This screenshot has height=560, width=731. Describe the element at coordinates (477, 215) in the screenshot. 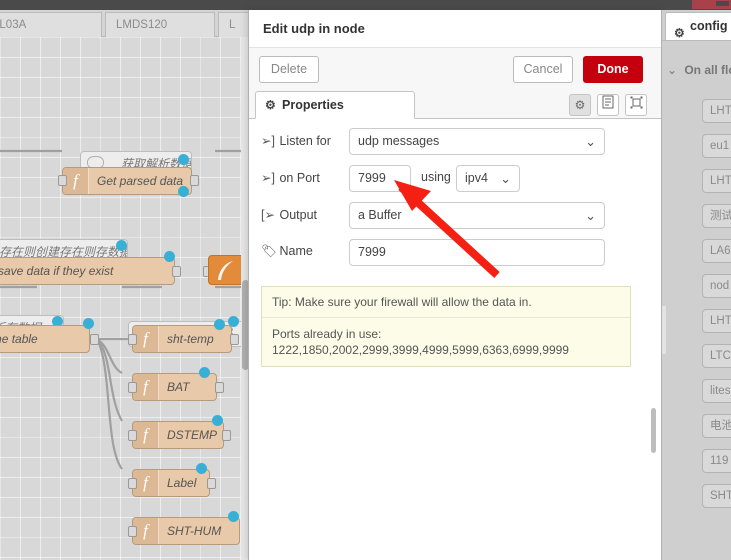

I see `output-select: a Buffer ⌄` at that location.